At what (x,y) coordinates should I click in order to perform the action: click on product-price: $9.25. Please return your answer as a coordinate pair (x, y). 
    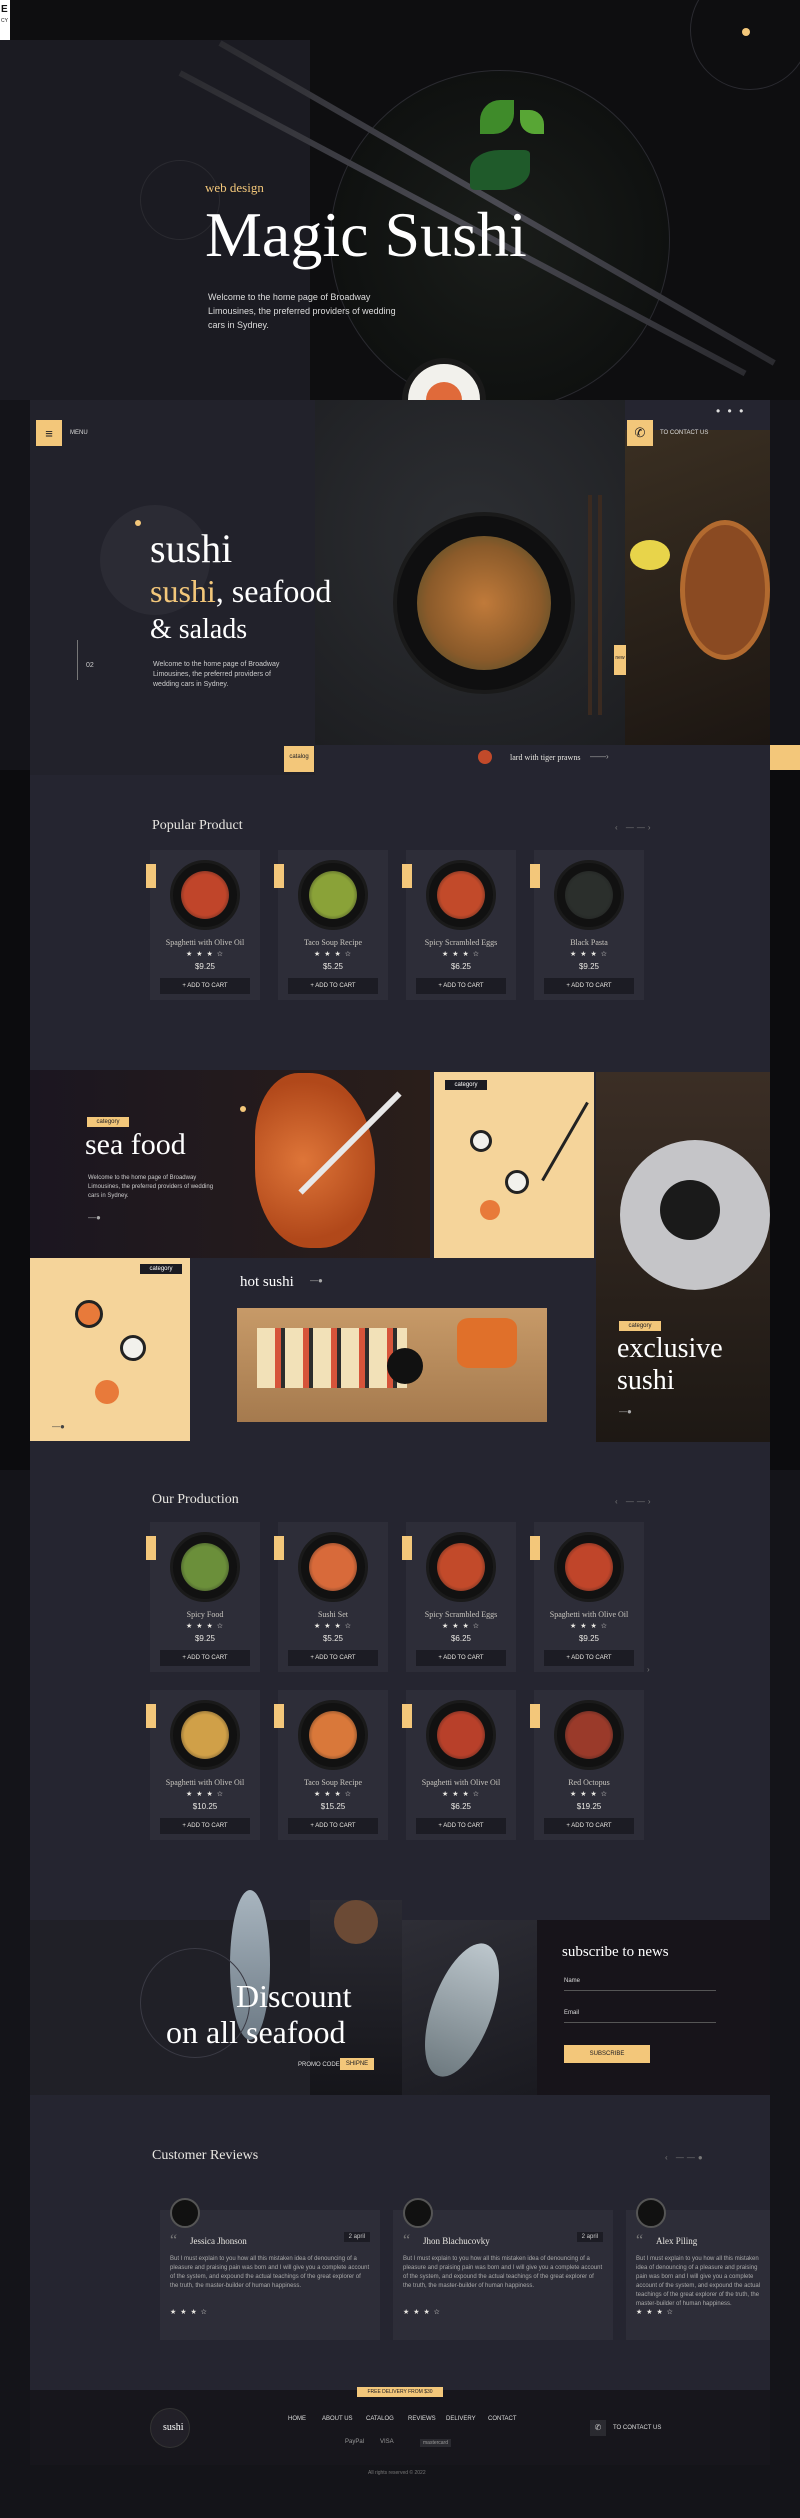
    Looking at the image, I should click on (589, 1638).